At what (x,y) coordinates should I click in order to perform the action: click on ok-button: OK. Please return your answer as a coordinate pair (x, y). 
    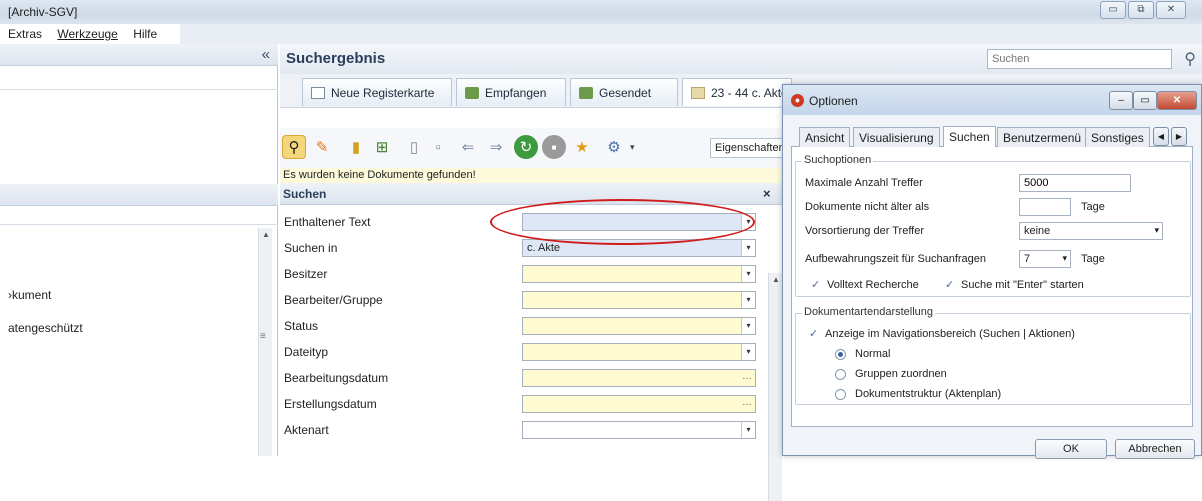
    Looking at the image, I should click on (1071, 449).